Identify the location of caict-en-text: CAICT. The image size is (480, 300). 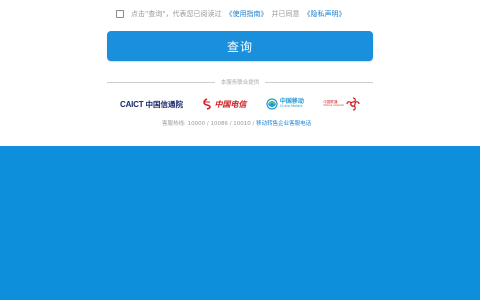
(132, 104).